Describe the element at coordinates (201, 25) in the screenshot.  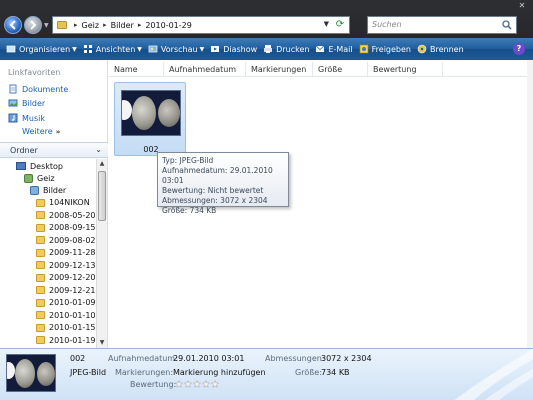
I see `address-field: ▸ Geiz ▸ Bilder ▸ 2010-01-29 ▼ ⟳` at that location.